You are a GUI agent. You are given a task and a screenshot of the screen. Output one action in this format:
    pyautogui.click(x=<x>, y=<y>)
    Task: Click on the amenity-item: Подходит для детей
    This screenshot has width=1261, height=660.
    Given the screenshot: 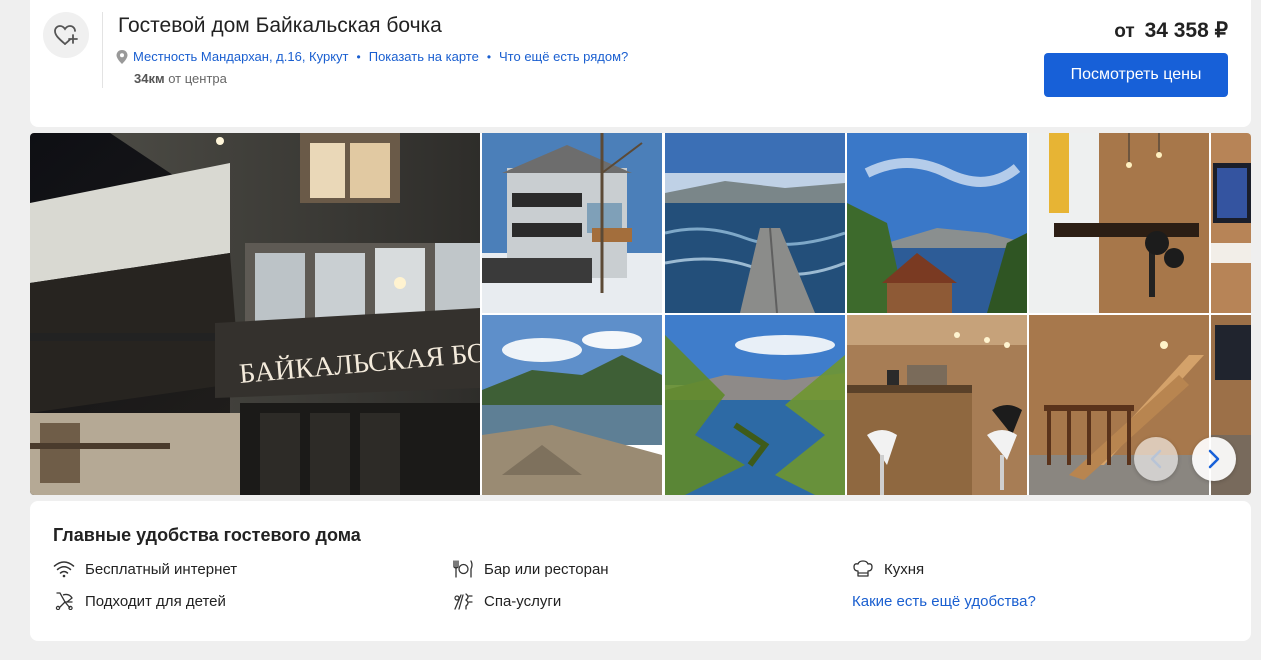 What is the action you would take?
    pyautogui.click(x=139, y=601)
    